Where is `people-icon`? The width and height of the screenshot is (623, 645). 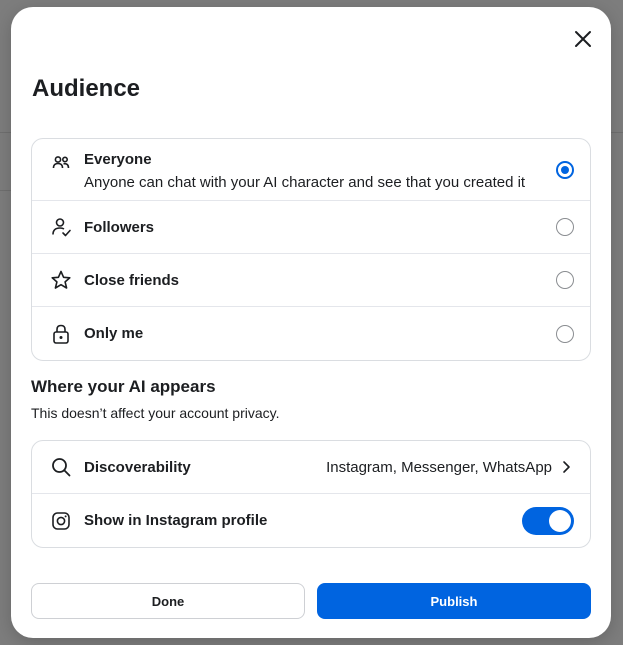
people-icon is located at coordinates (61, 163).